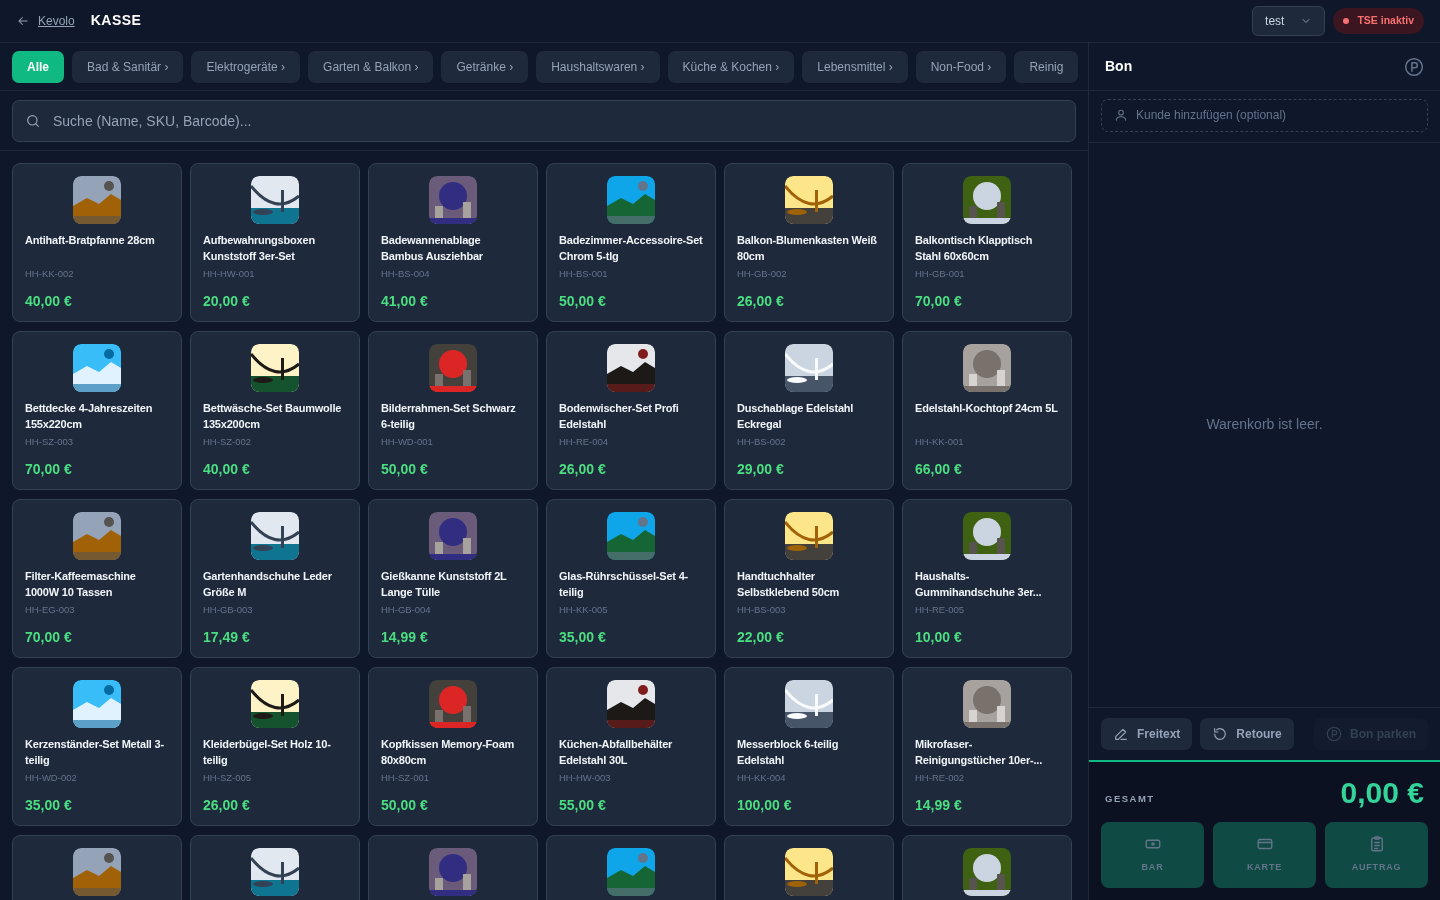  What do you see at coordinates (1264, 425) in the screenshot?
I see `empty-cart-text: Warenkorb ist leer.` at bounding box center [1264, 425].